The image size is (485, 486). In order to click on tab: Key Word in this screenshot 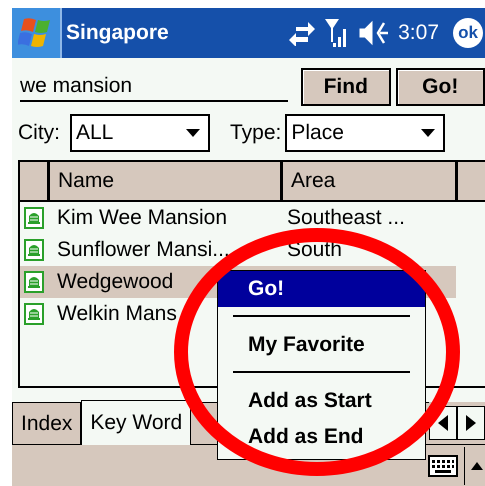, I will do `click(136, 422)`.